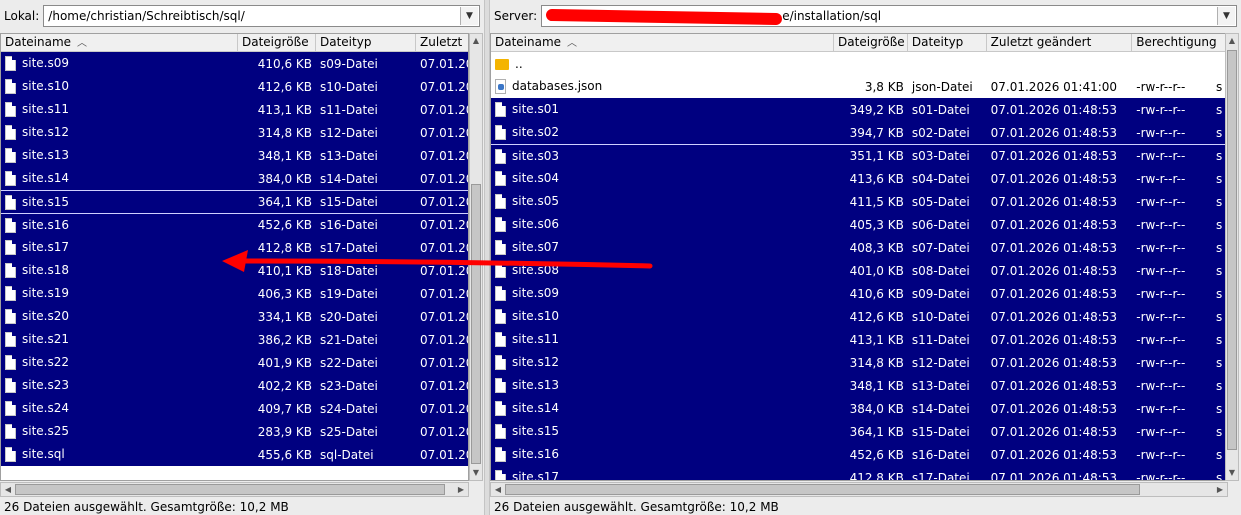 The image size is (1241, 515). I want to click on file-name-cell: site.s25, so click(119, 431).